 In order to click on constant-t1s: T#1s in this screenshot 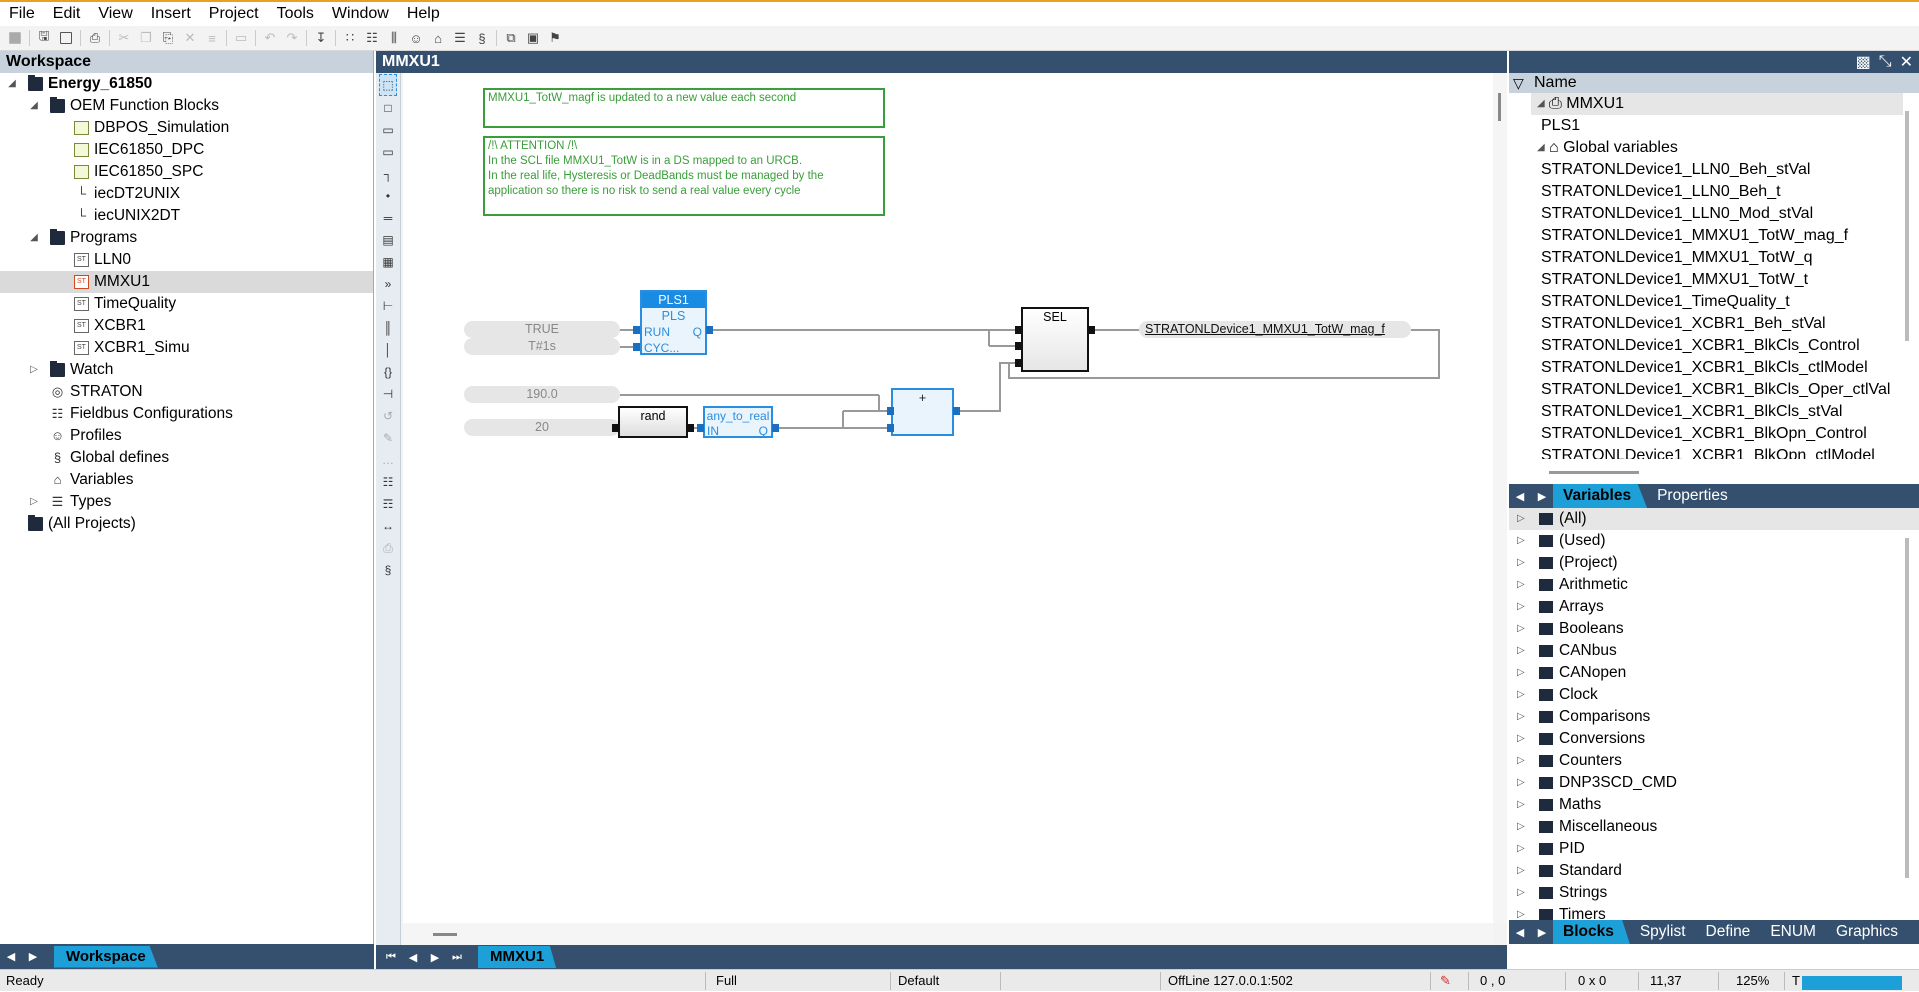, I will do `click(542, 346)`.